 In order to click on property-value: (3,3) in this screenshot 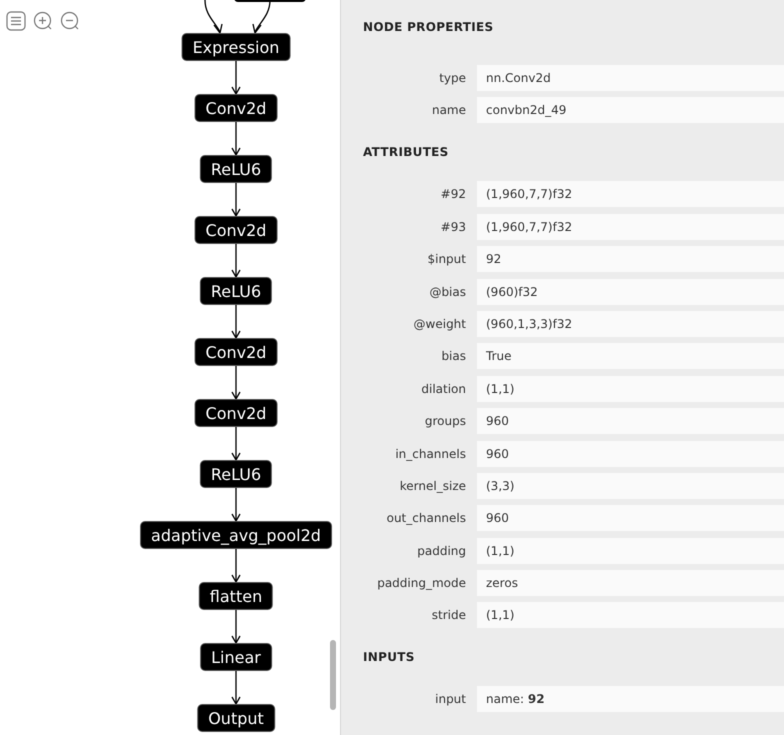, I will do `click(630, 485)`.